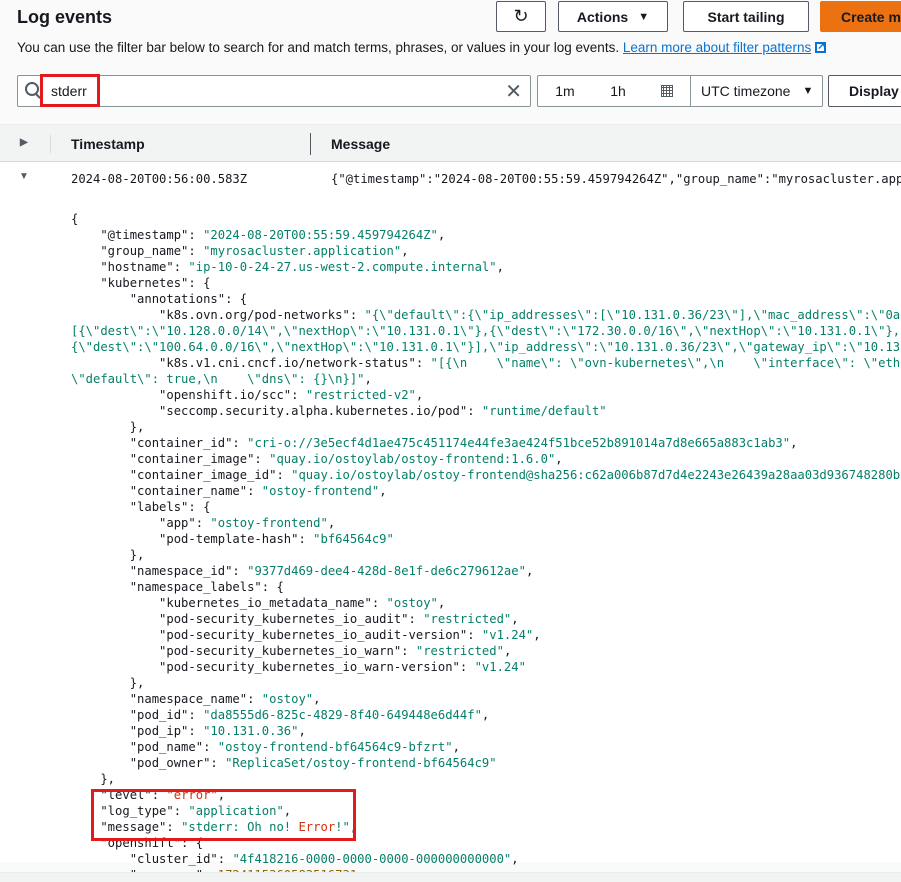 Image resolution: width=901 pixels, height=882 pixels. What do you see at coordinates (177, 587) in the screenshot?
I see `json-key: "namespace_labels": {` at bounding box center [177, 587].